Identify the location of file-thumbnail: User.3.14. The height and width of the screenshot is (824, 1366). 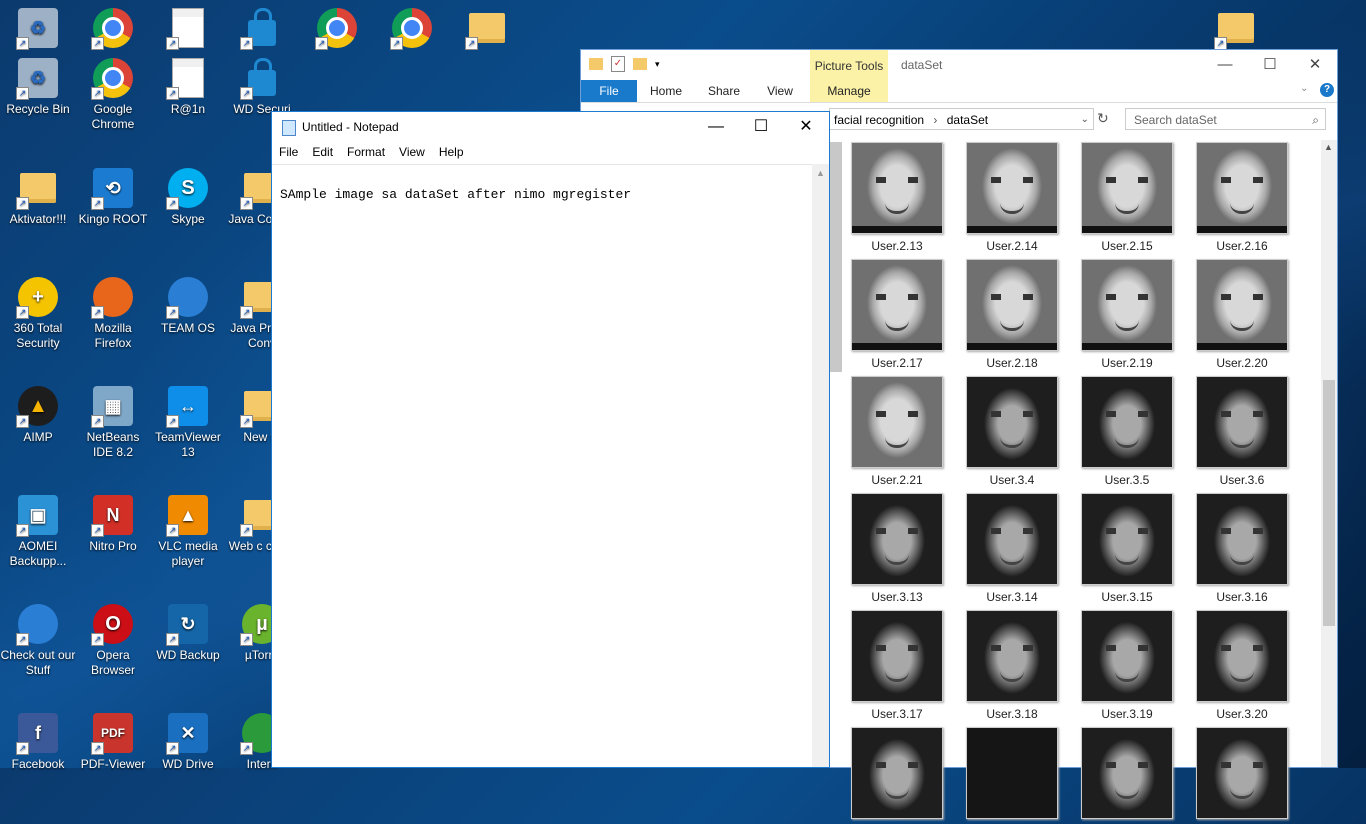
(1012, 548).